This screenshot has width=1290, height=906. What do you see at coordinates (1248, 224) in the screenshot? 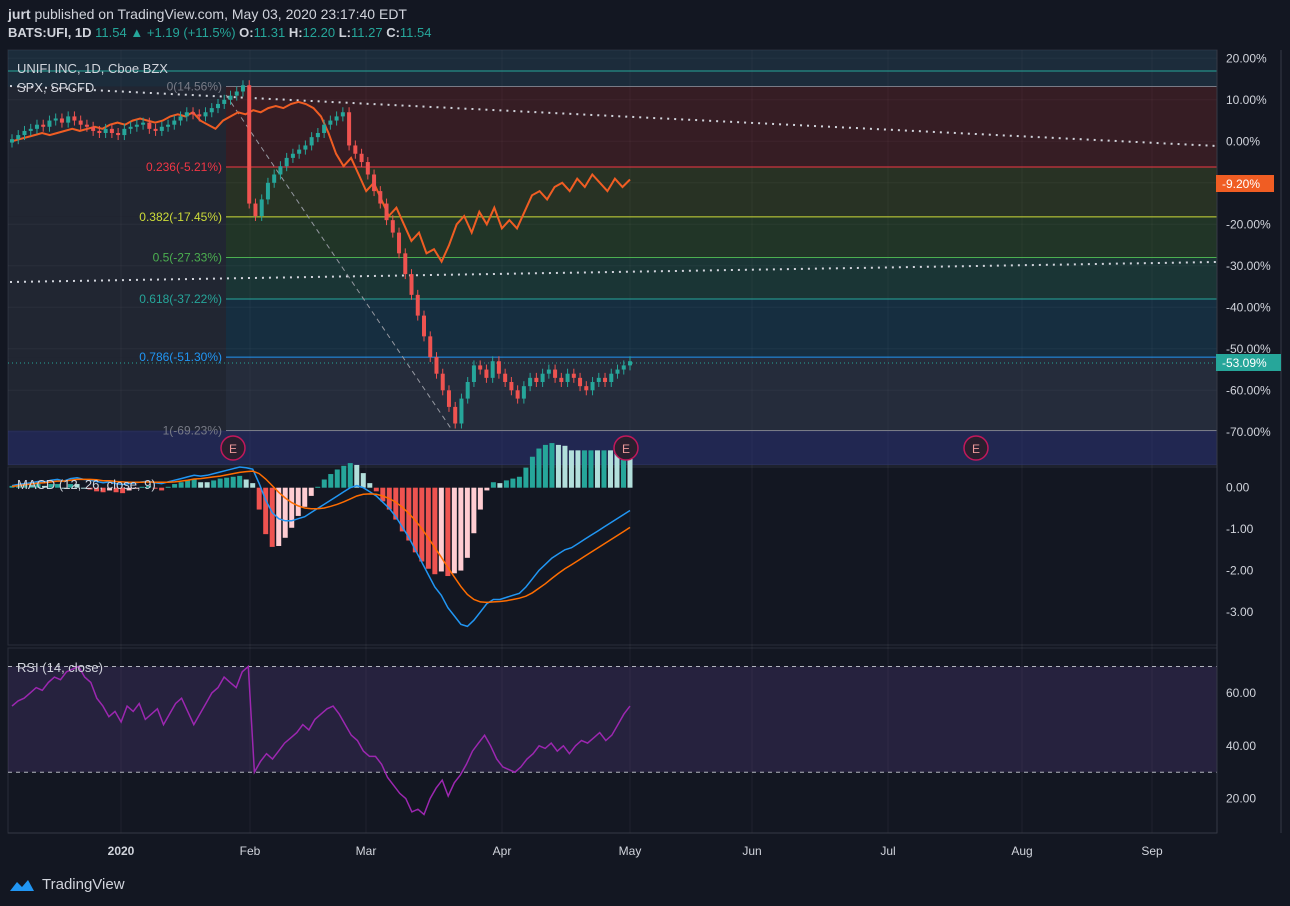
I see `price-axis-label: -20.00%` at bounding box center [1248, 224].